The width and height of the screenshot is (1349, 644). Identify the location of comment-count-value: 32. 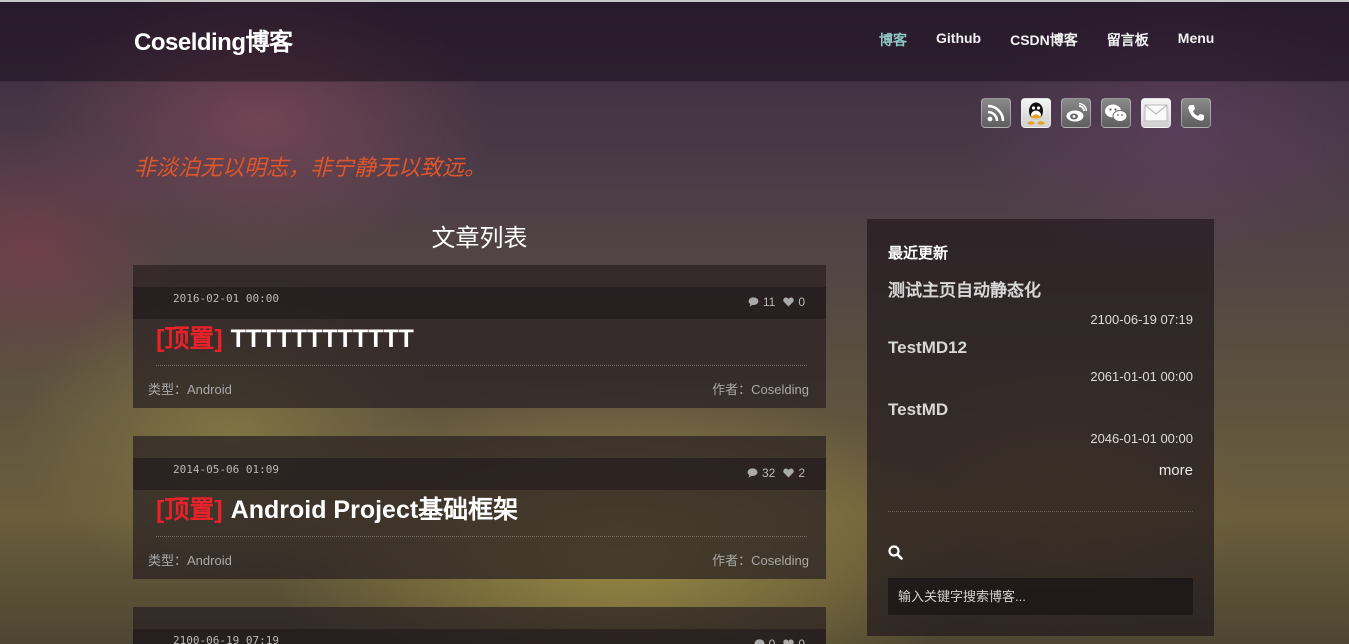
(768, 473).